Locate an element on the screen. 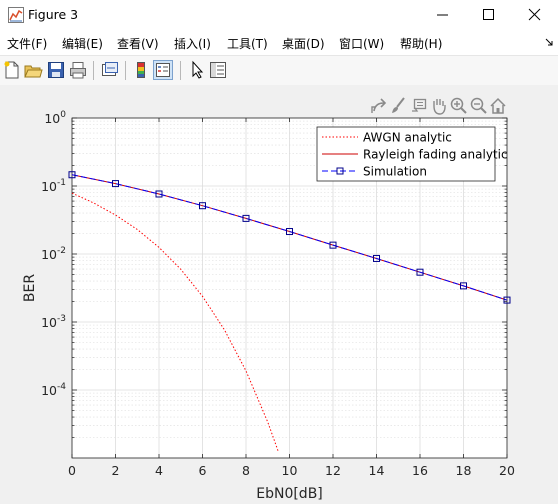 The height and width of the screenshot is (504, 558). y-tick-label: 10-4 is located at coordinates (53, 390).